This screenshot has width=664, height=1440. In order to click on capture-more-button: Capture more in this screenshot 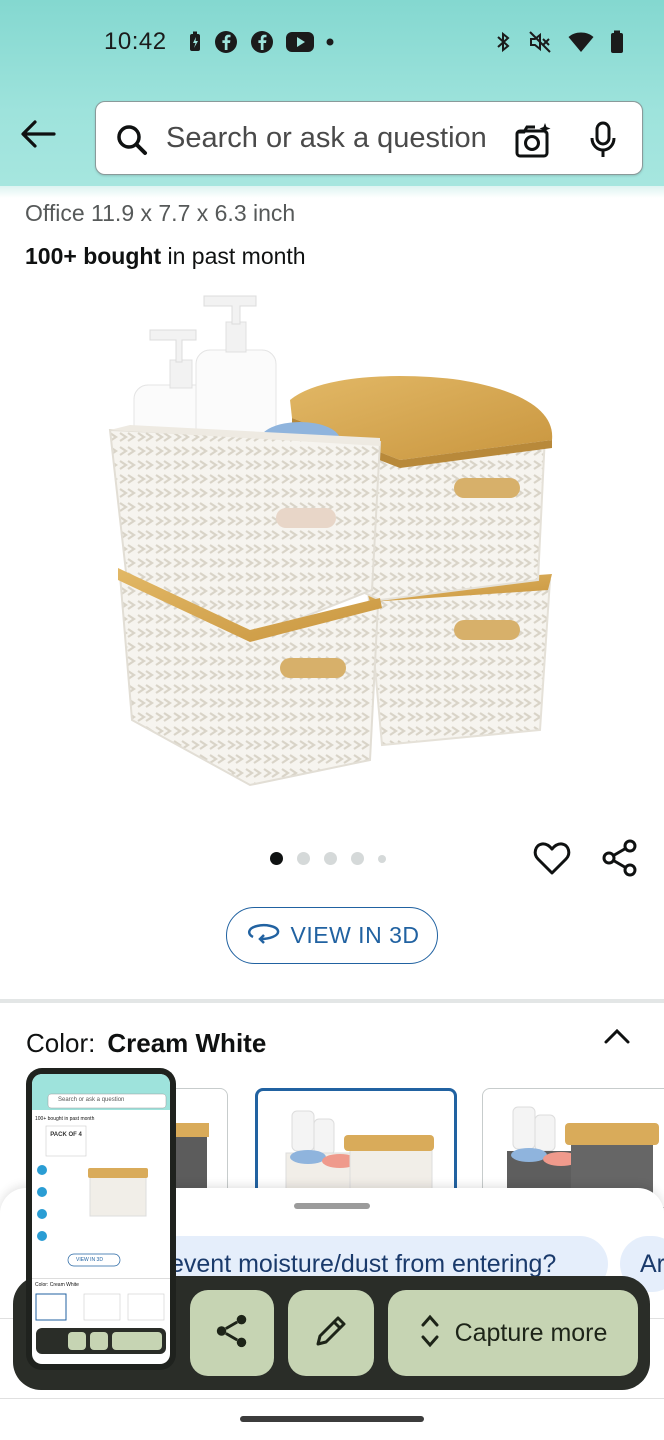, I will do `click(513, 1333)`.